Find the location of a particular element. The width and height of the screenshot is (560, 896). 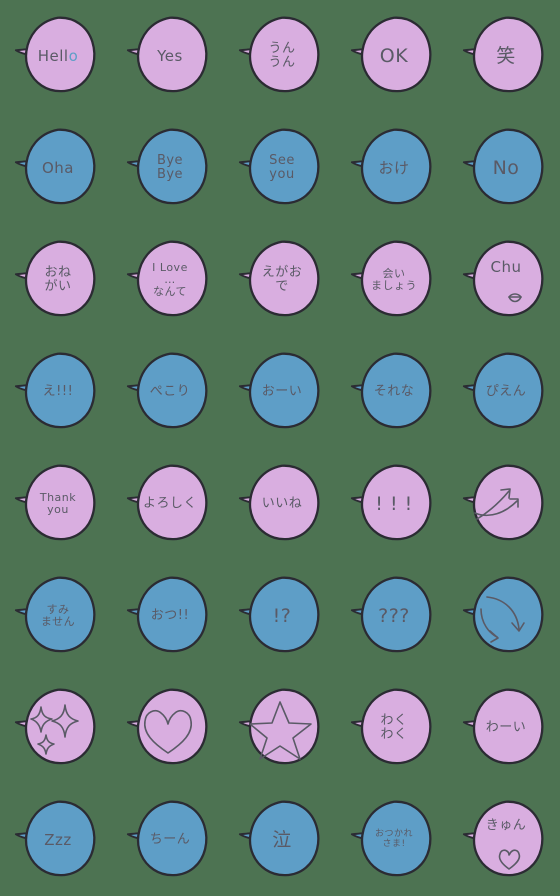

speech-bubble-sticker: ぺこり is located at coordinates (168, 392).